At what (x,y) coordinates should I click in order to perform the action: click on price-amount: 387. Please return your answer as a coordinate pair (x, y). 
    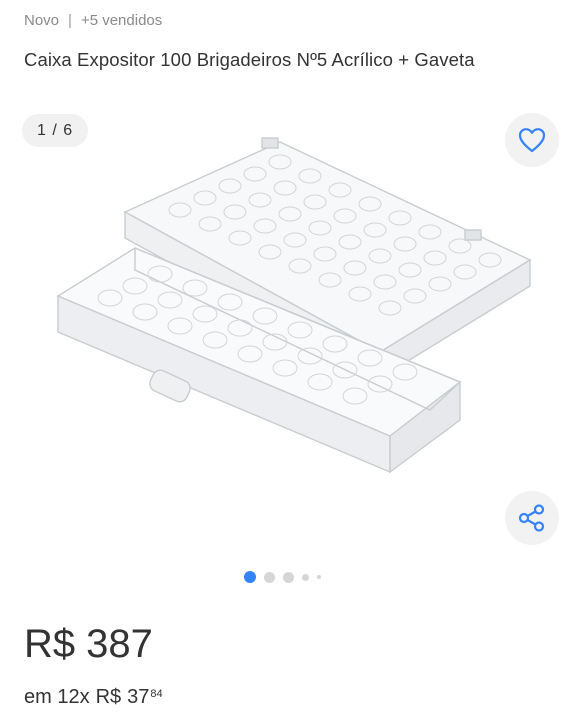
    Looking at the image, I should click on (119, 644).